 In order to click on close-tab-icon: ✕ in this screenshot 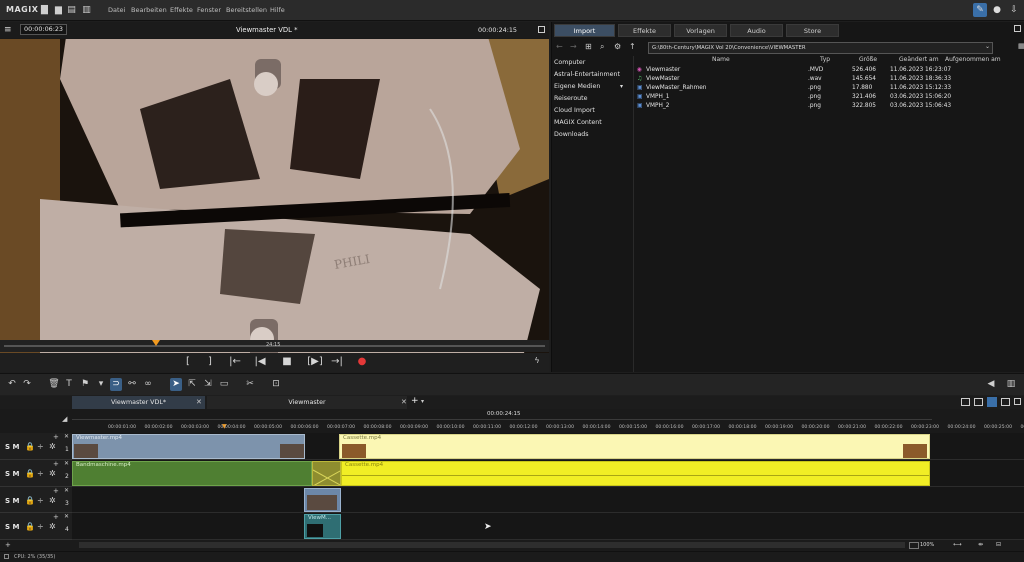, I will do `click(404, 402)`.